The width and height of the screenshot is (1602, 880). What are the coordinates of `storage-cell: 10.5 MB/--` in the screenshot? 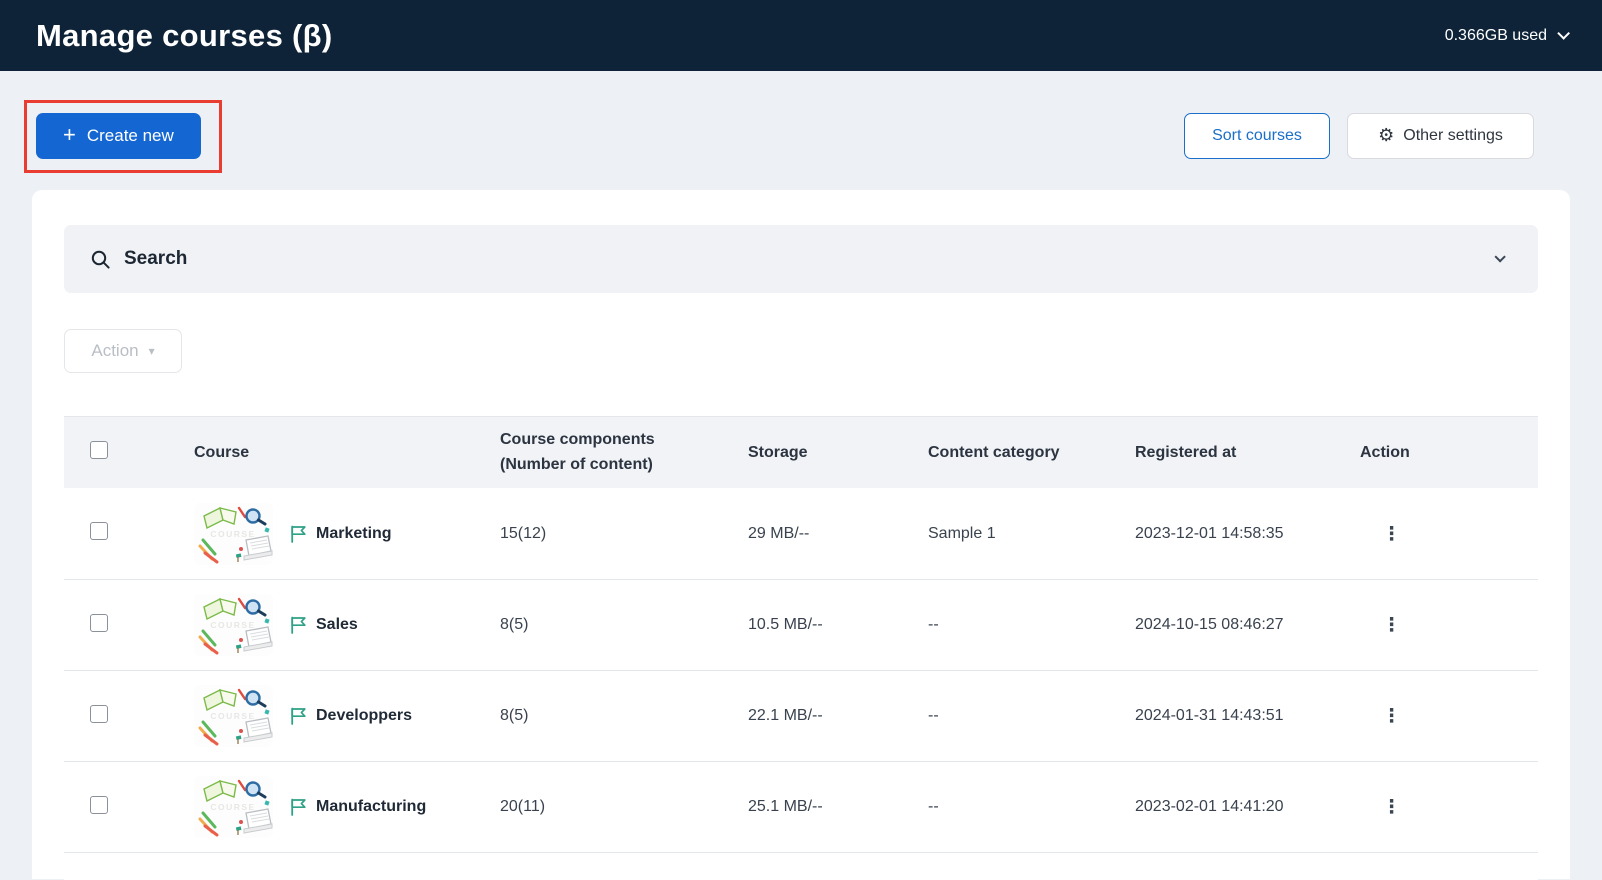 It's located at (785, 624).